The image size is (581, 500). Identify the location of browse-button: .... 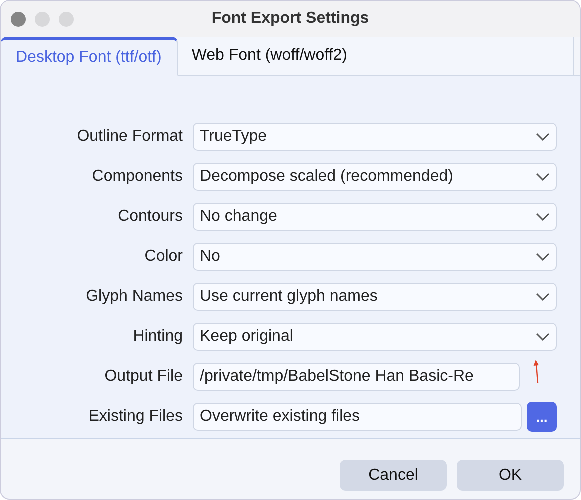
(542, 417).